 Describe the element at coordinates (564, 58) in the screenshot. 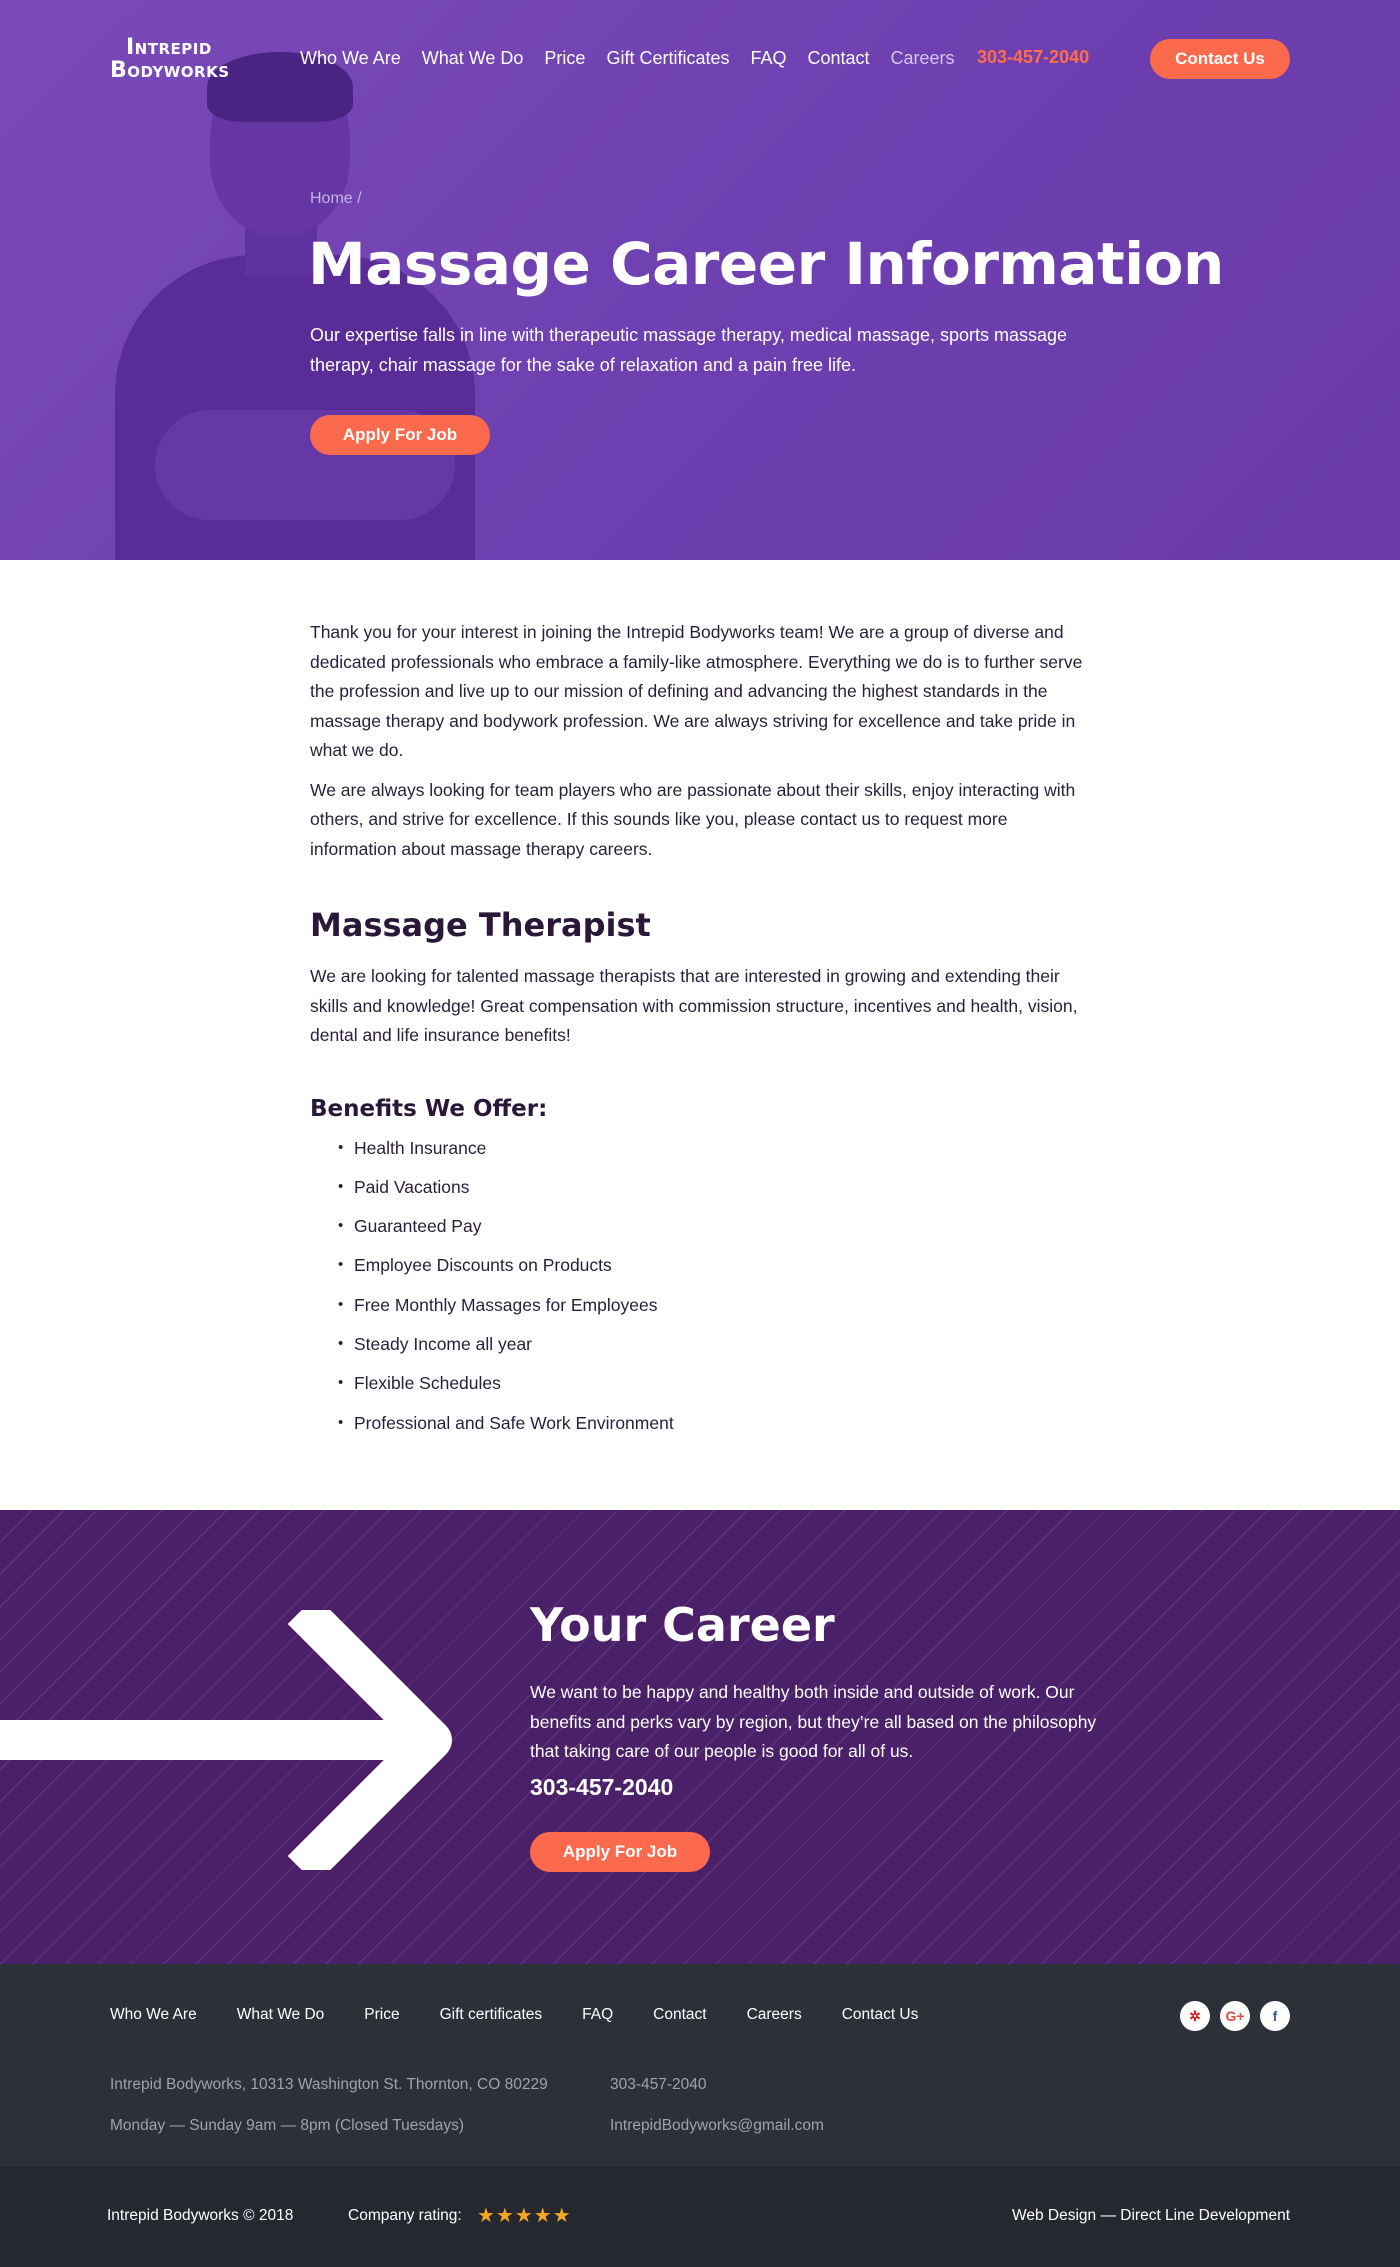

I see `nav-price: Price` at that location.